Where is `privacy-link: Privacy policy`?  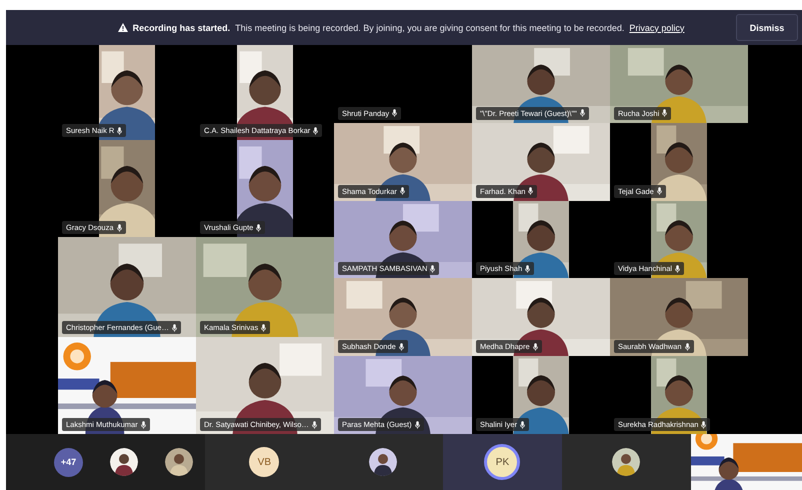 privacy-link: Privacy policy is located at coordinates (656, 27).